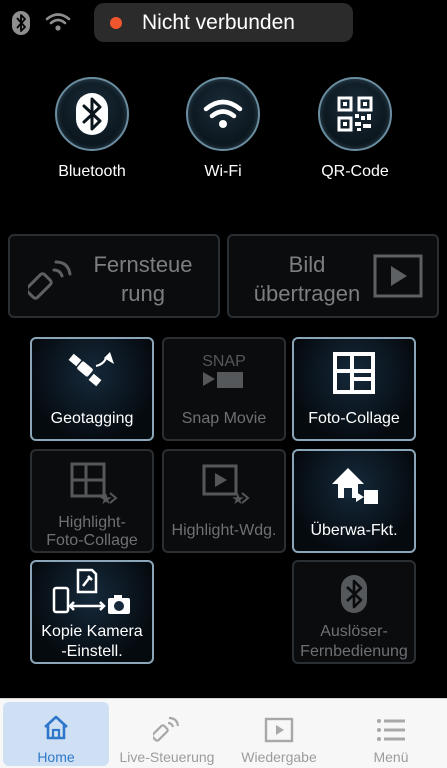 This screenshot has height=768, width=447. I want to click on copy-settings-icon, so click(92, 592).